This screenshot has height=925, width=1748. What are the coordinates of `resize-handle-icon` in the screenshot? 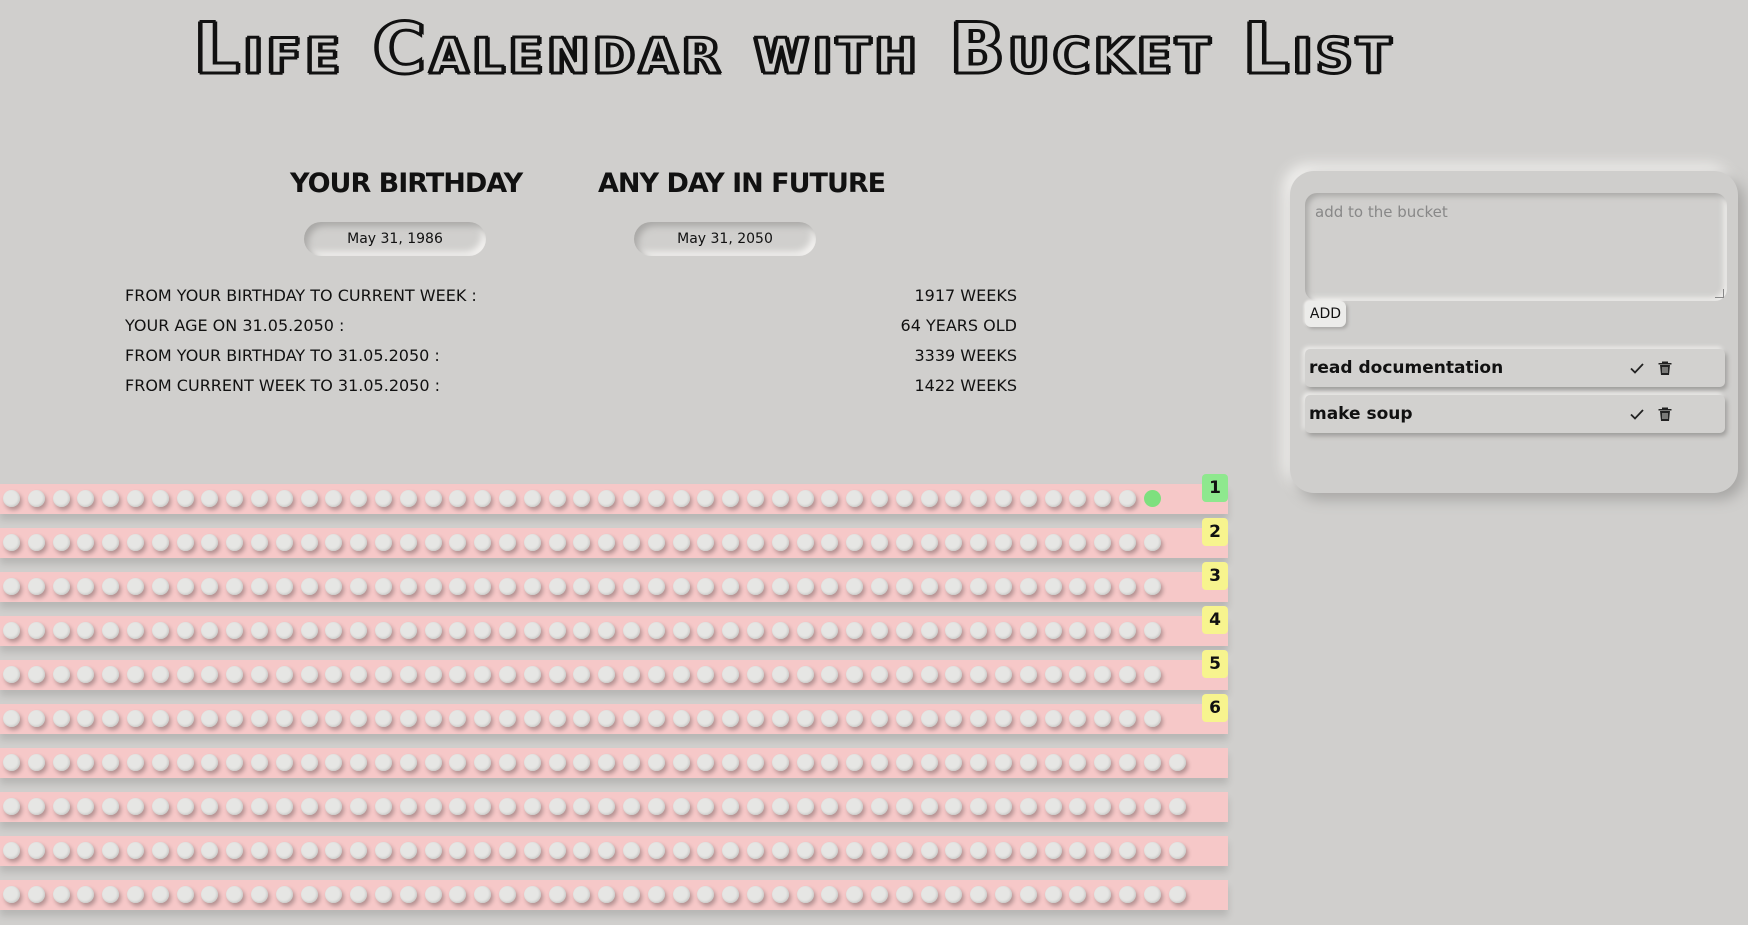 It's located at (1719, 293).